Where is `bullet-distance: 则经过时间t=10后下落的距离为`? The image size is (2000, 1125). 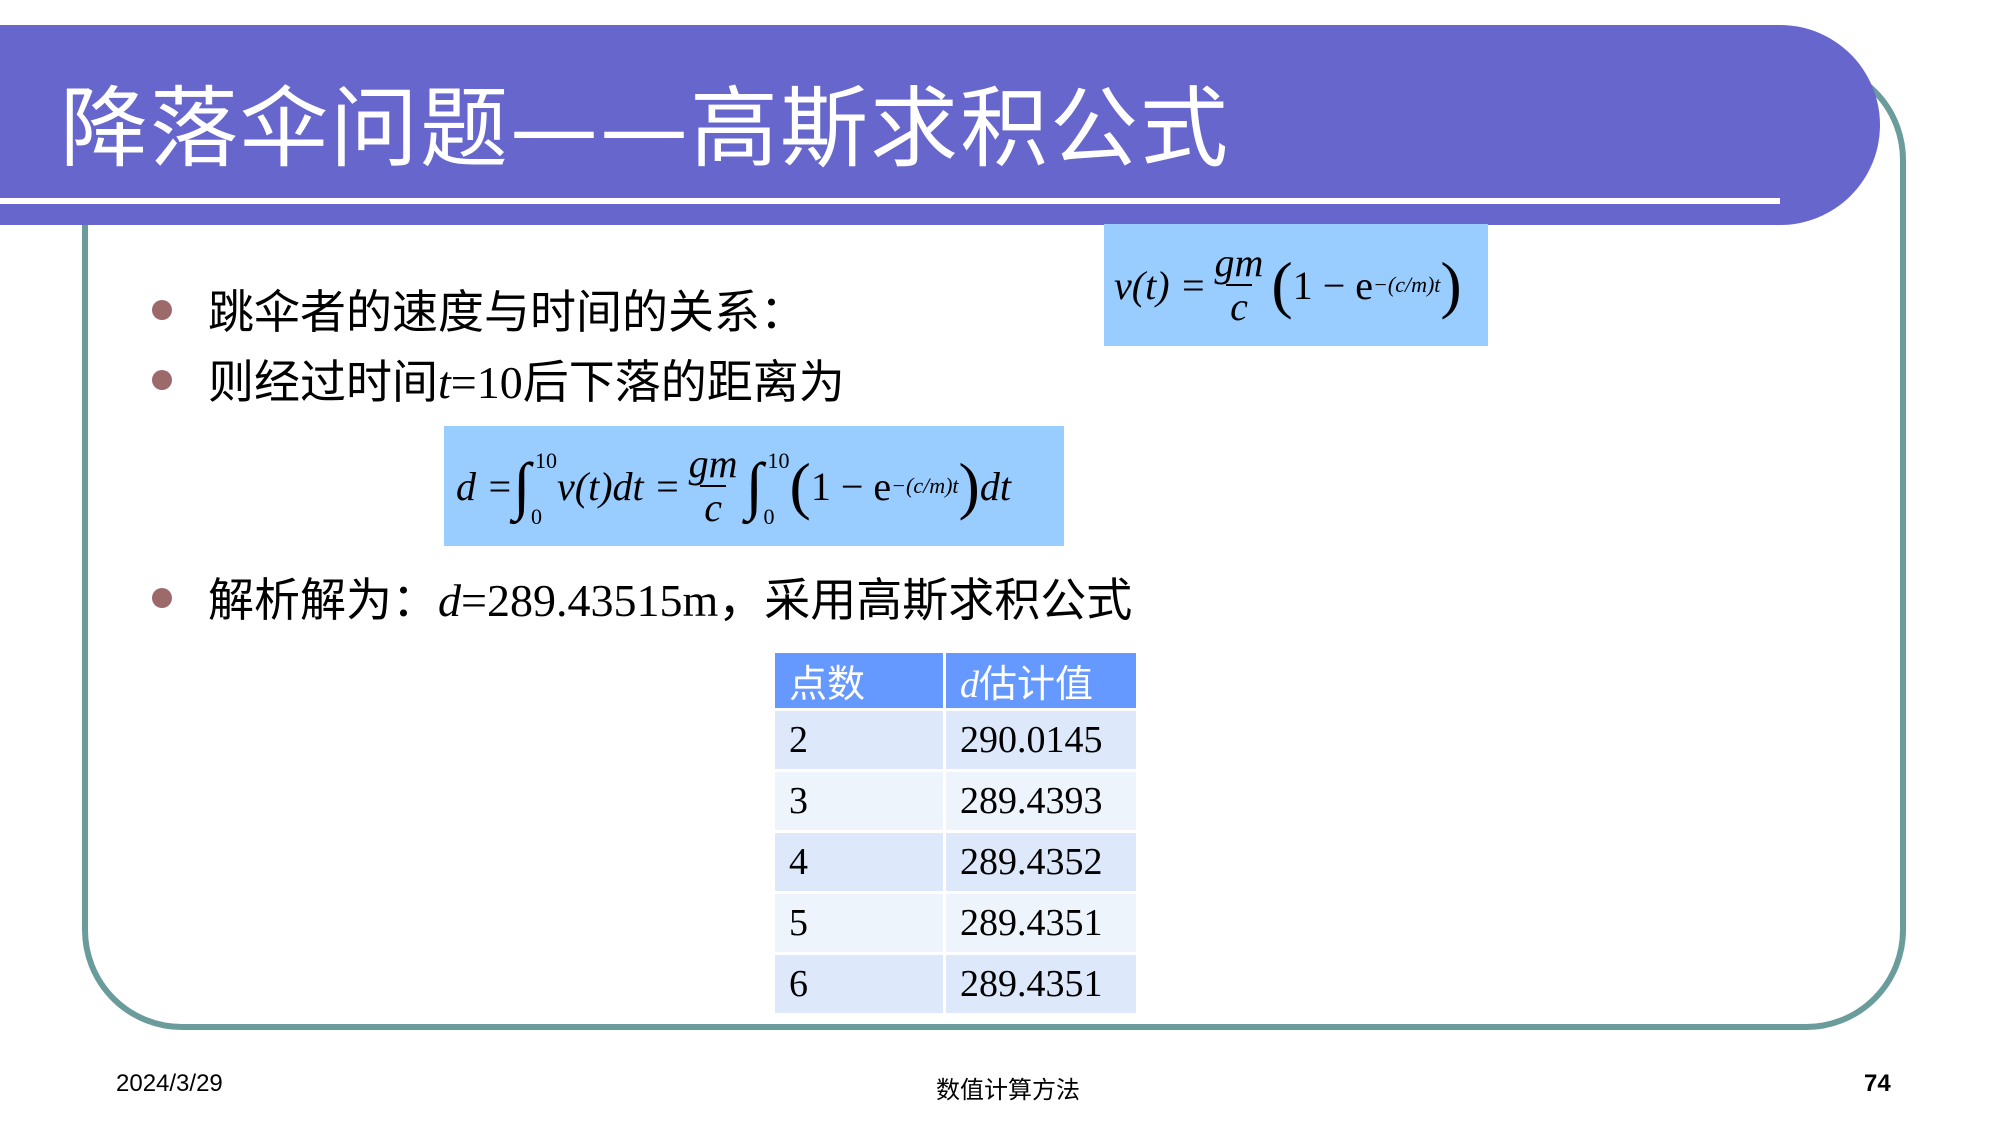
bullet-distance: 则经过时间t=10后下落的距离为 is located at coordinates (498, 379).